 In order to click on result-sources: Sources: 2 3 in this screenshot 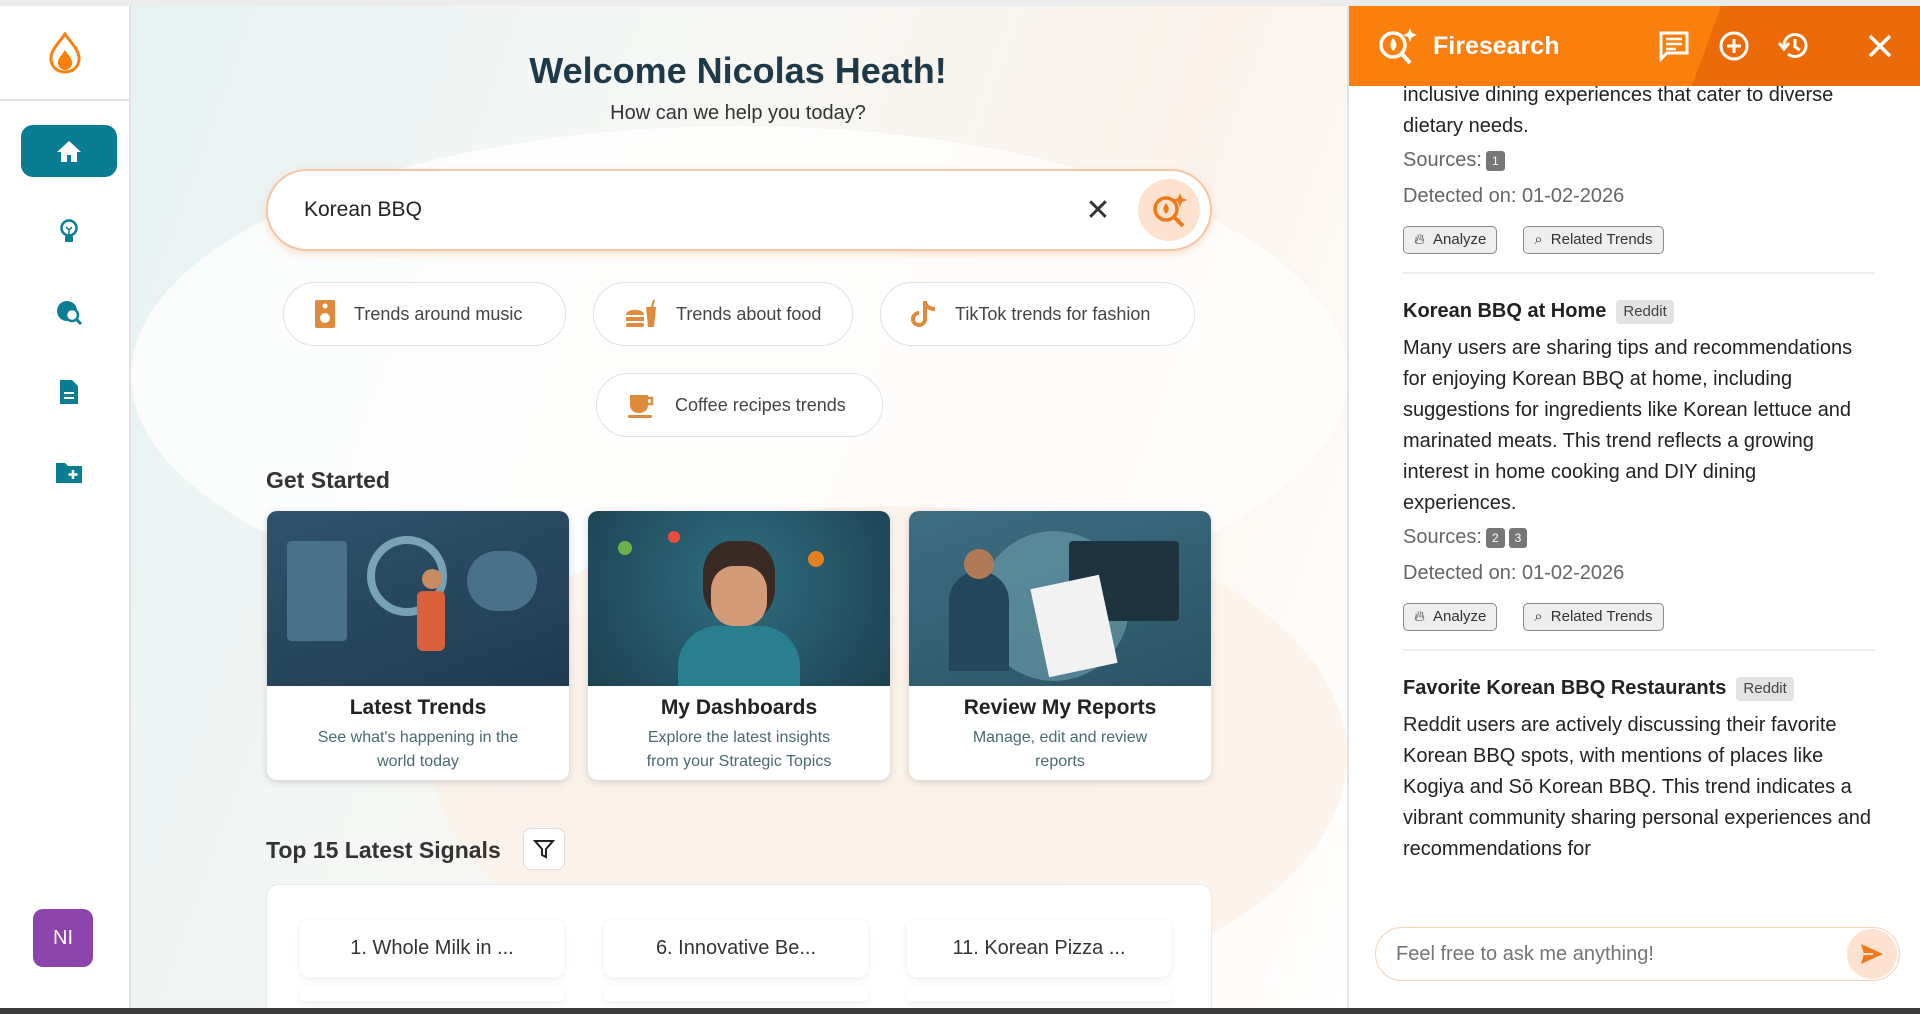, I will do `click(1639, 537)`.